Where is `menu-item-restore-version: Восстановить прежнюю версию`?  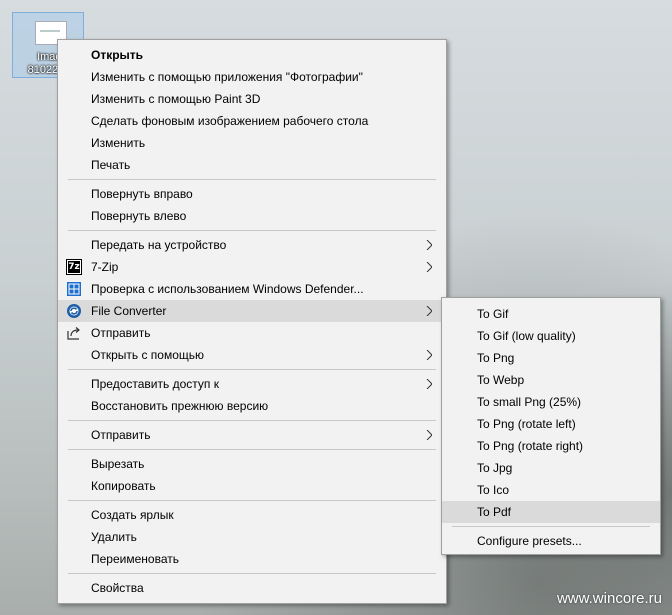
menu-item-restore-version: Восстановить прежнюю версию is located at coordinates (252, 406).